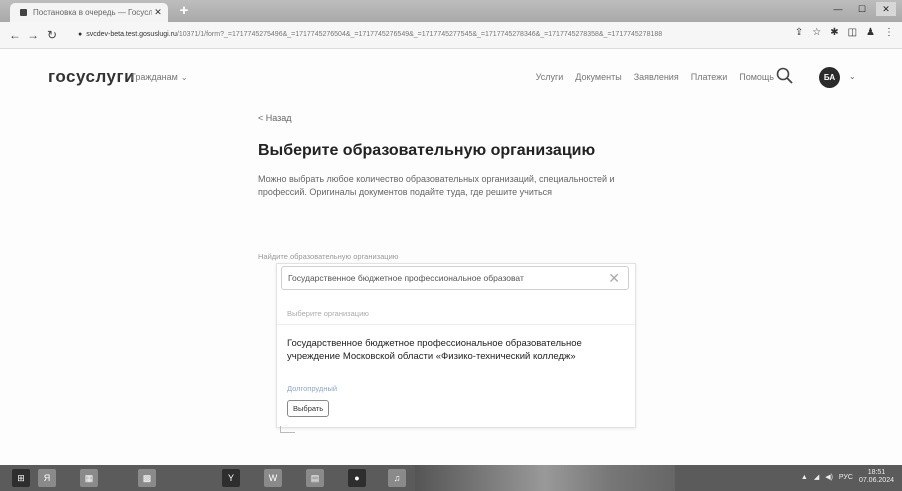 Image resolution: width=902 pixels, height=491 pixels. I want to click on role-selector: Гражданам ⌄, so click(159, 77).